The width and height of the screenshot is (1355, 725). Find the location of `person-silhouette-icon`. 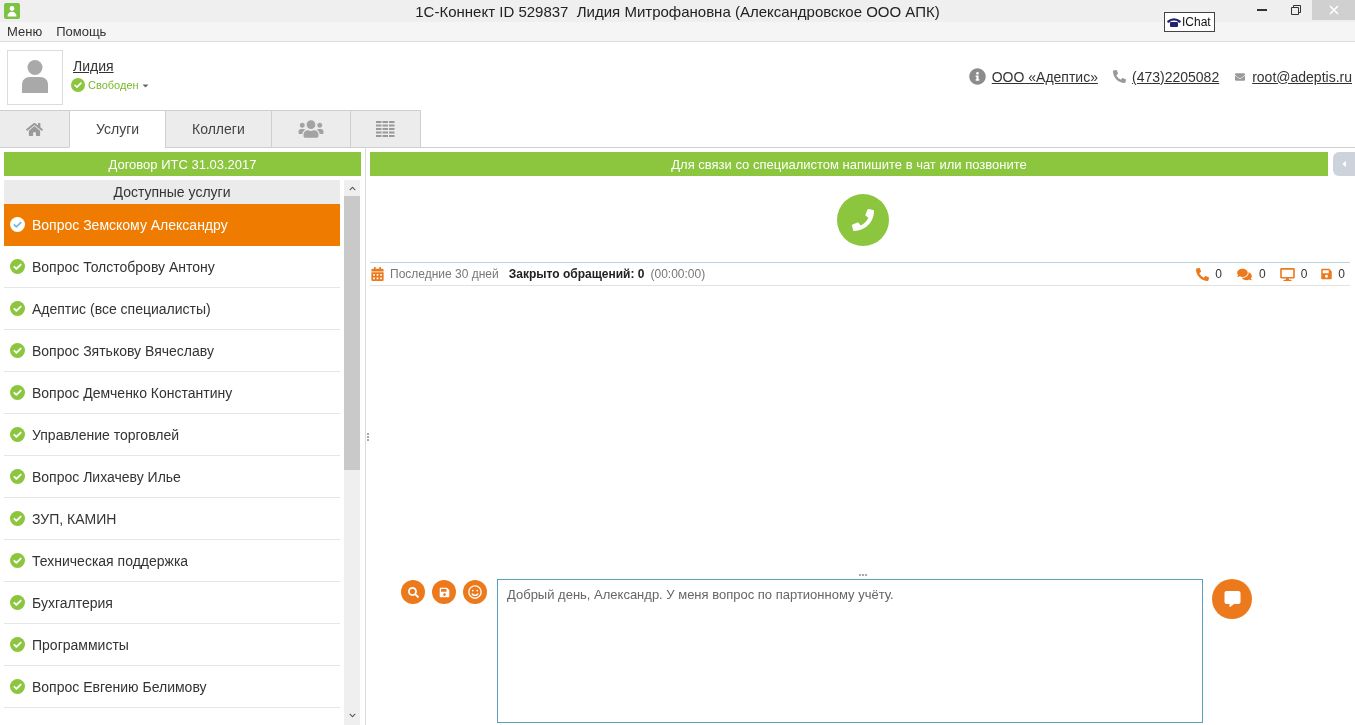

person-silhouette-icon is located at coordinates (35, 76).